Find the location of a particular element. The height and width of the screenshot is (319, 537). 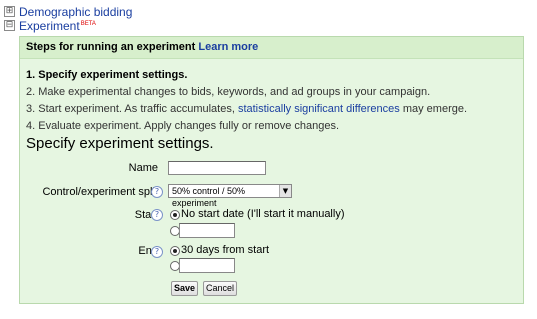

start-label: Start is located at coordinates (146, 215).